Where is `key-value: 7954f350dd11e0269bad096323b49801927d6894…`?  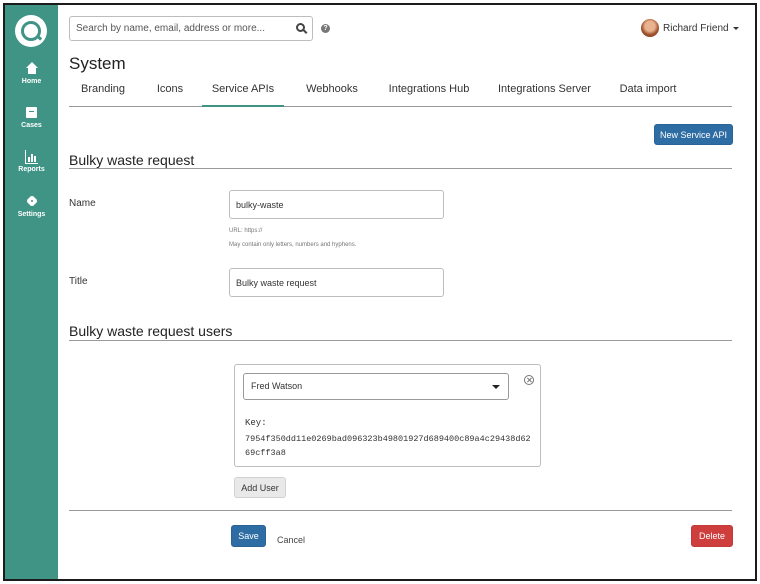
key-value: 7954f350dd11e0269bad096323b49801927d6894… is located at coordinates (388, 446).